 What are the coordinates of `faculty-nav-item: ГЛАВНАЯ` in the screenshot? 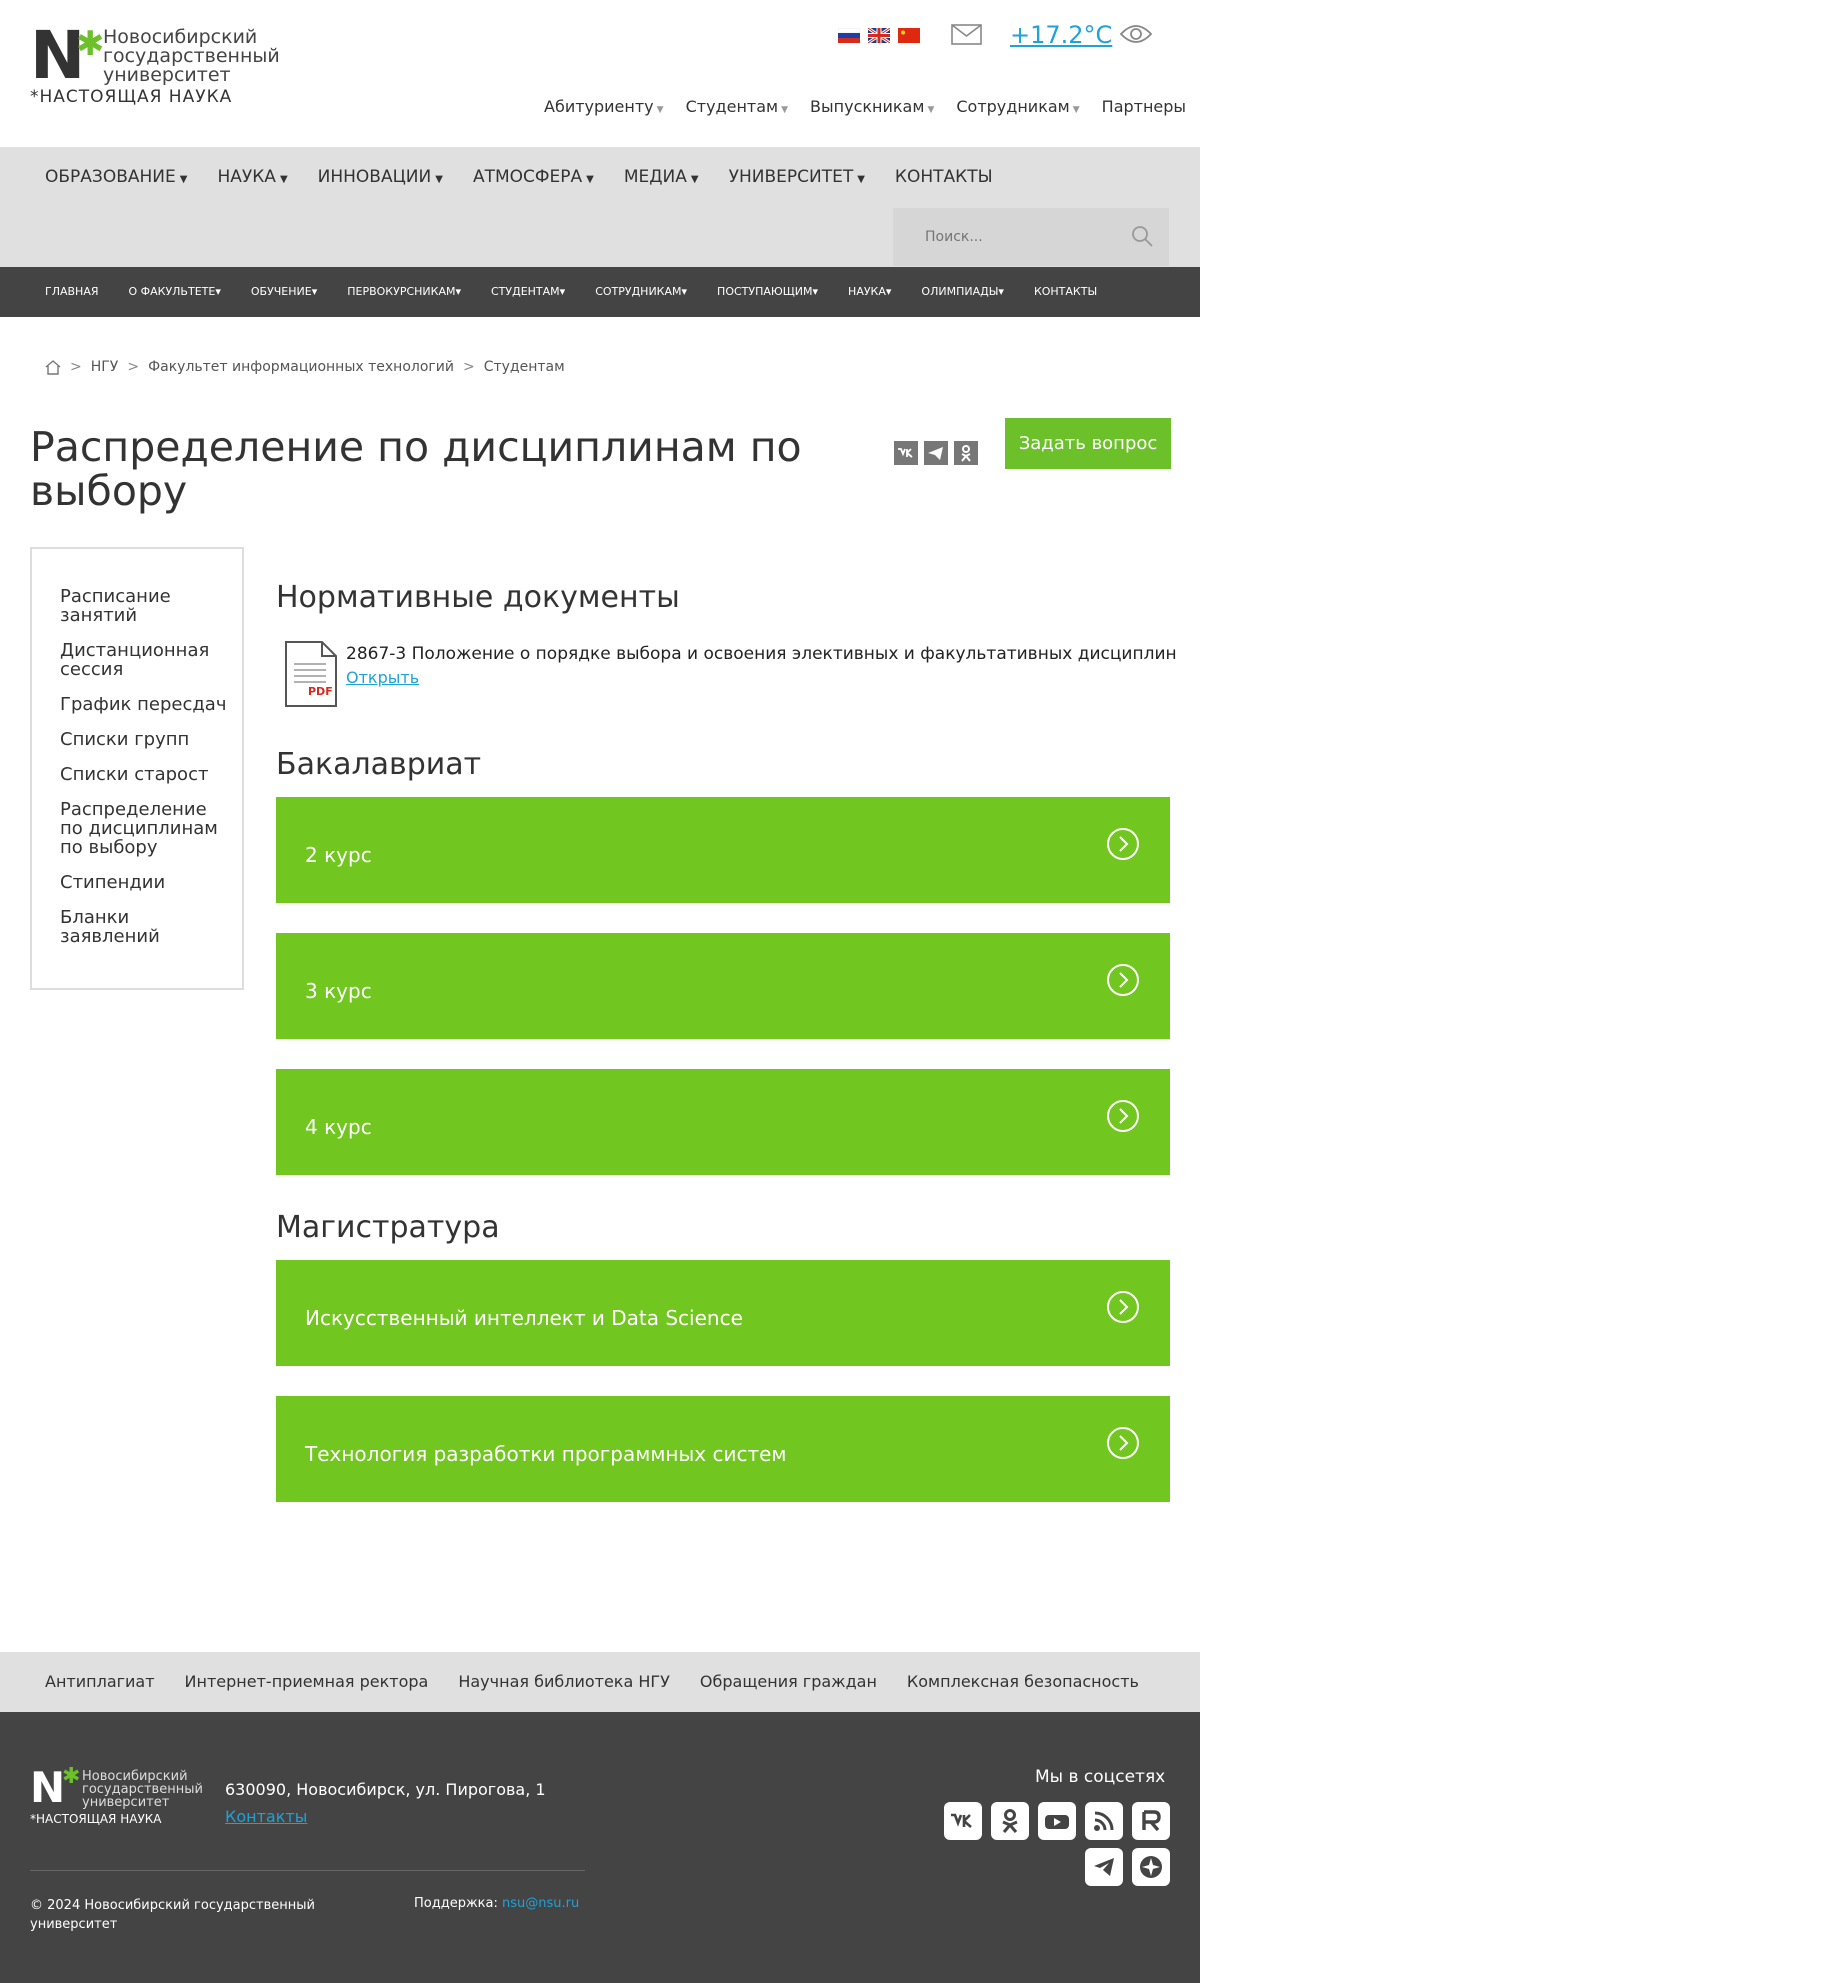 It's located at (72, 291).